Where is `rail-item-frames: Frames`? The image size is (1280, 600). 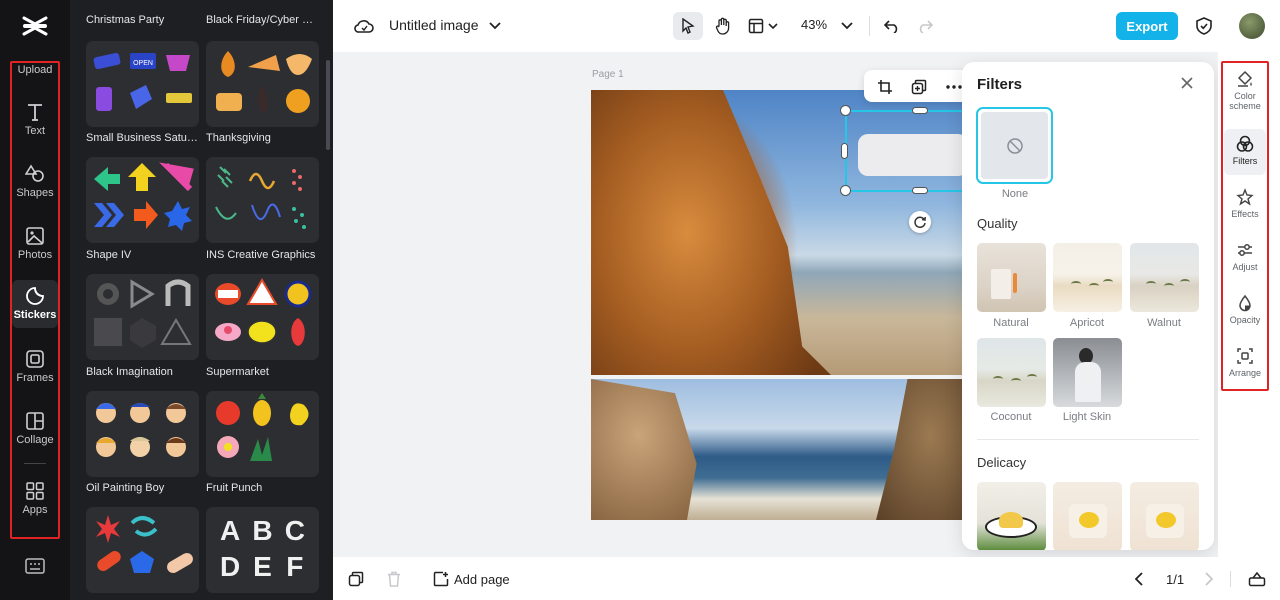 rail-item-frames: Frames is located at coordinates (35, 368).